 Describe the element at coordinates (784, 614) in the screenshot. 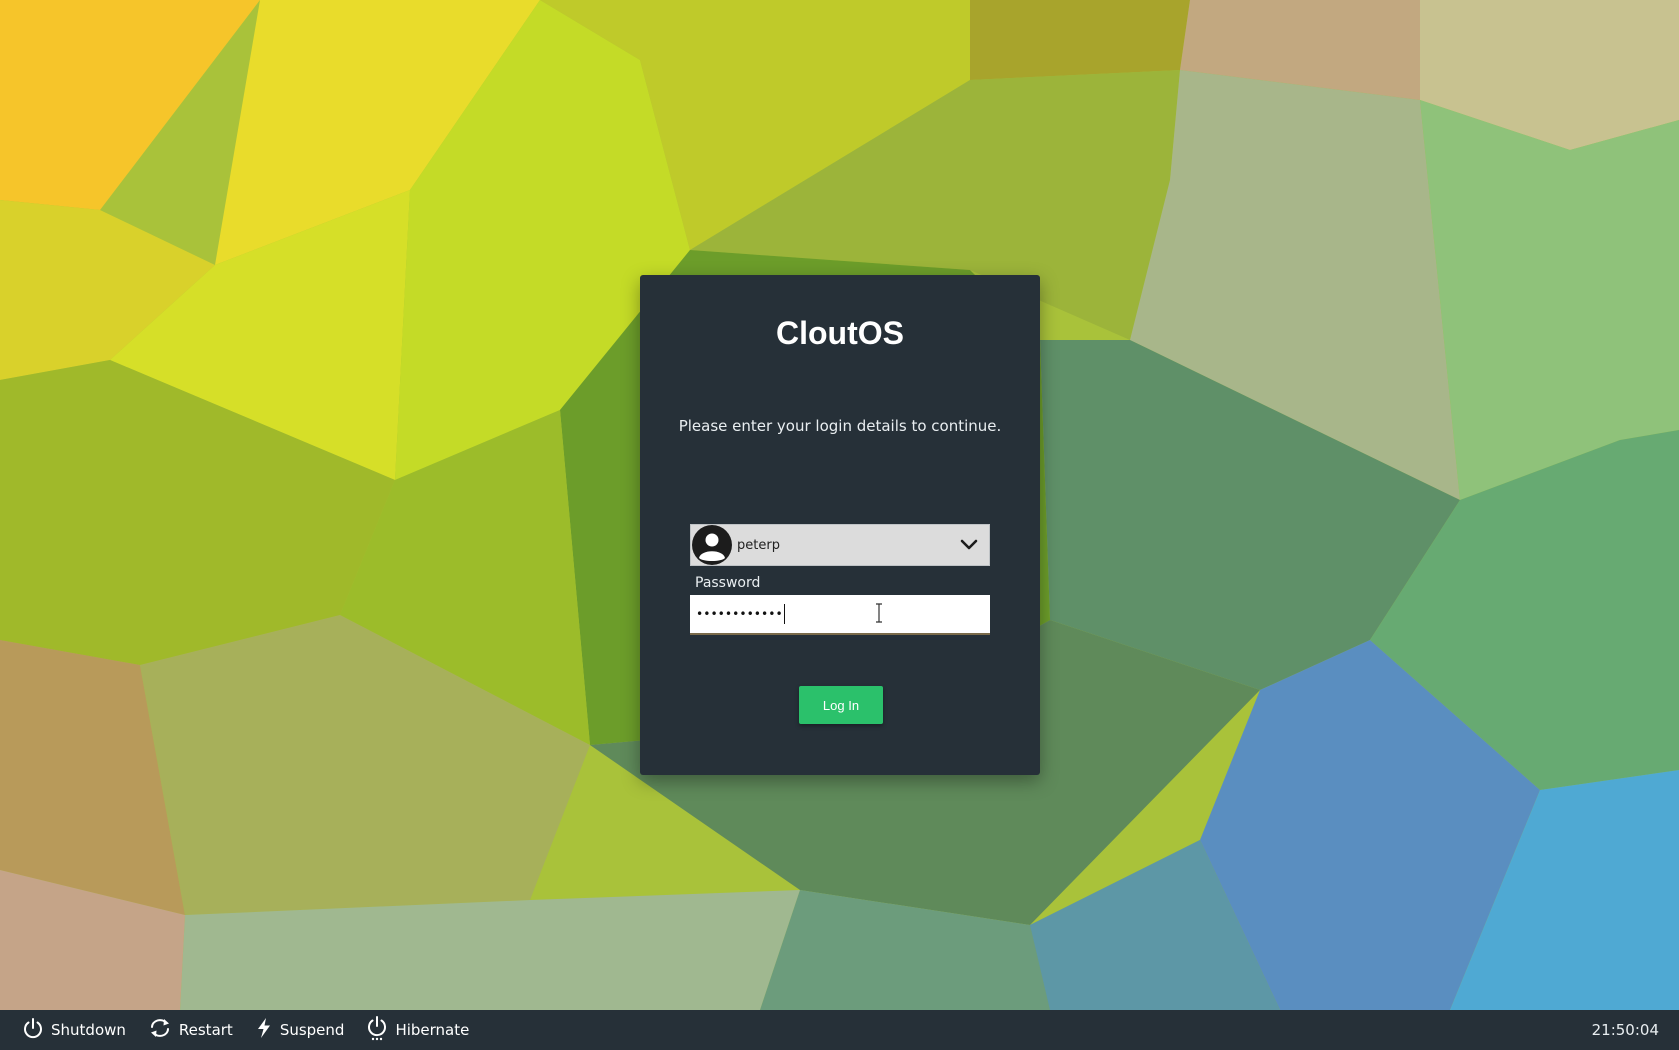

I see `text-caret` at that location.